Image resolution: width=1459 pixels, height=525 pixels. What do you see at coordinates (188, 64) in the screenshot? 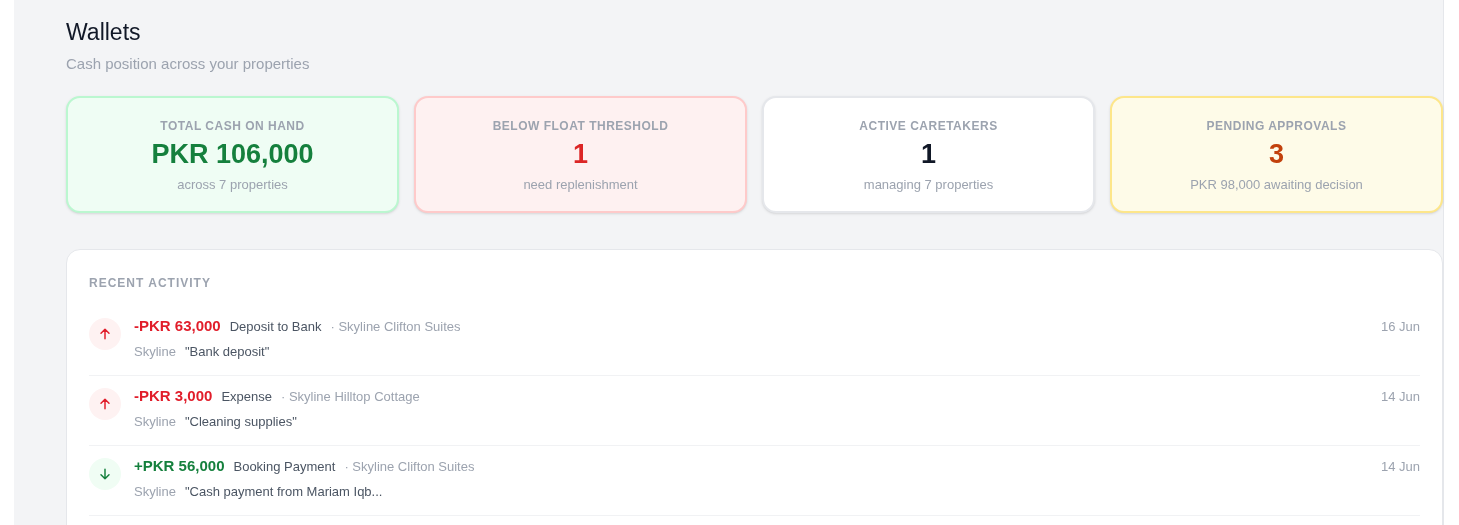
I see `page-subtitle: Cash position across your properties` at bounding box center [188, 64].